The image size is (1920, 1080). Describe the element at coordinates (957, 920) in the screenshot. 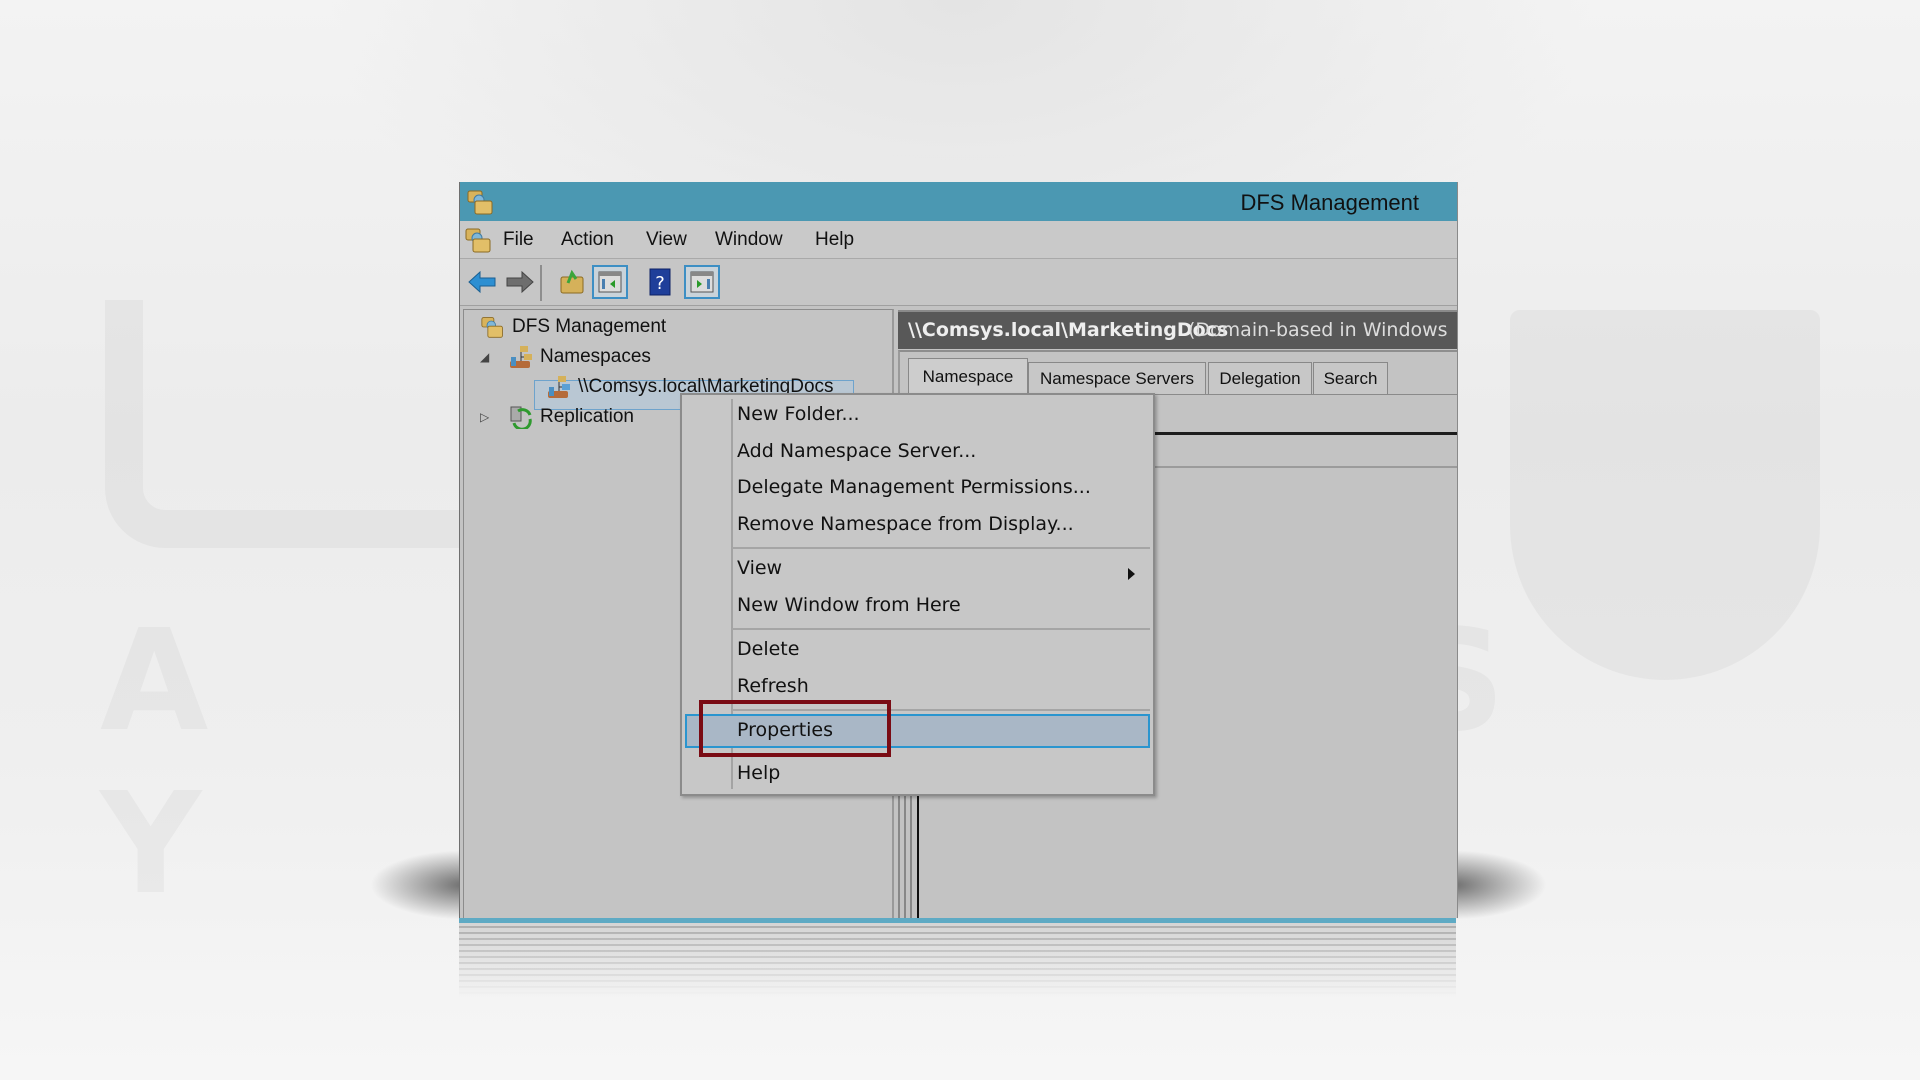

I see `reflection-titlebar` at that location.